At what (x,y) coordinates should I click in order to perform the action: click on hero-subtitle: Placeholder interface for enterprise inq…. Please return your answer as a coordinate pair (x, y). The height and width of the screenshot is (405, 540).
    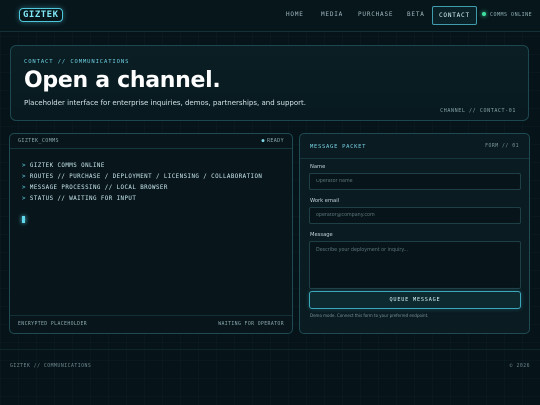
    Looking at the image, I should click on (165, 103).